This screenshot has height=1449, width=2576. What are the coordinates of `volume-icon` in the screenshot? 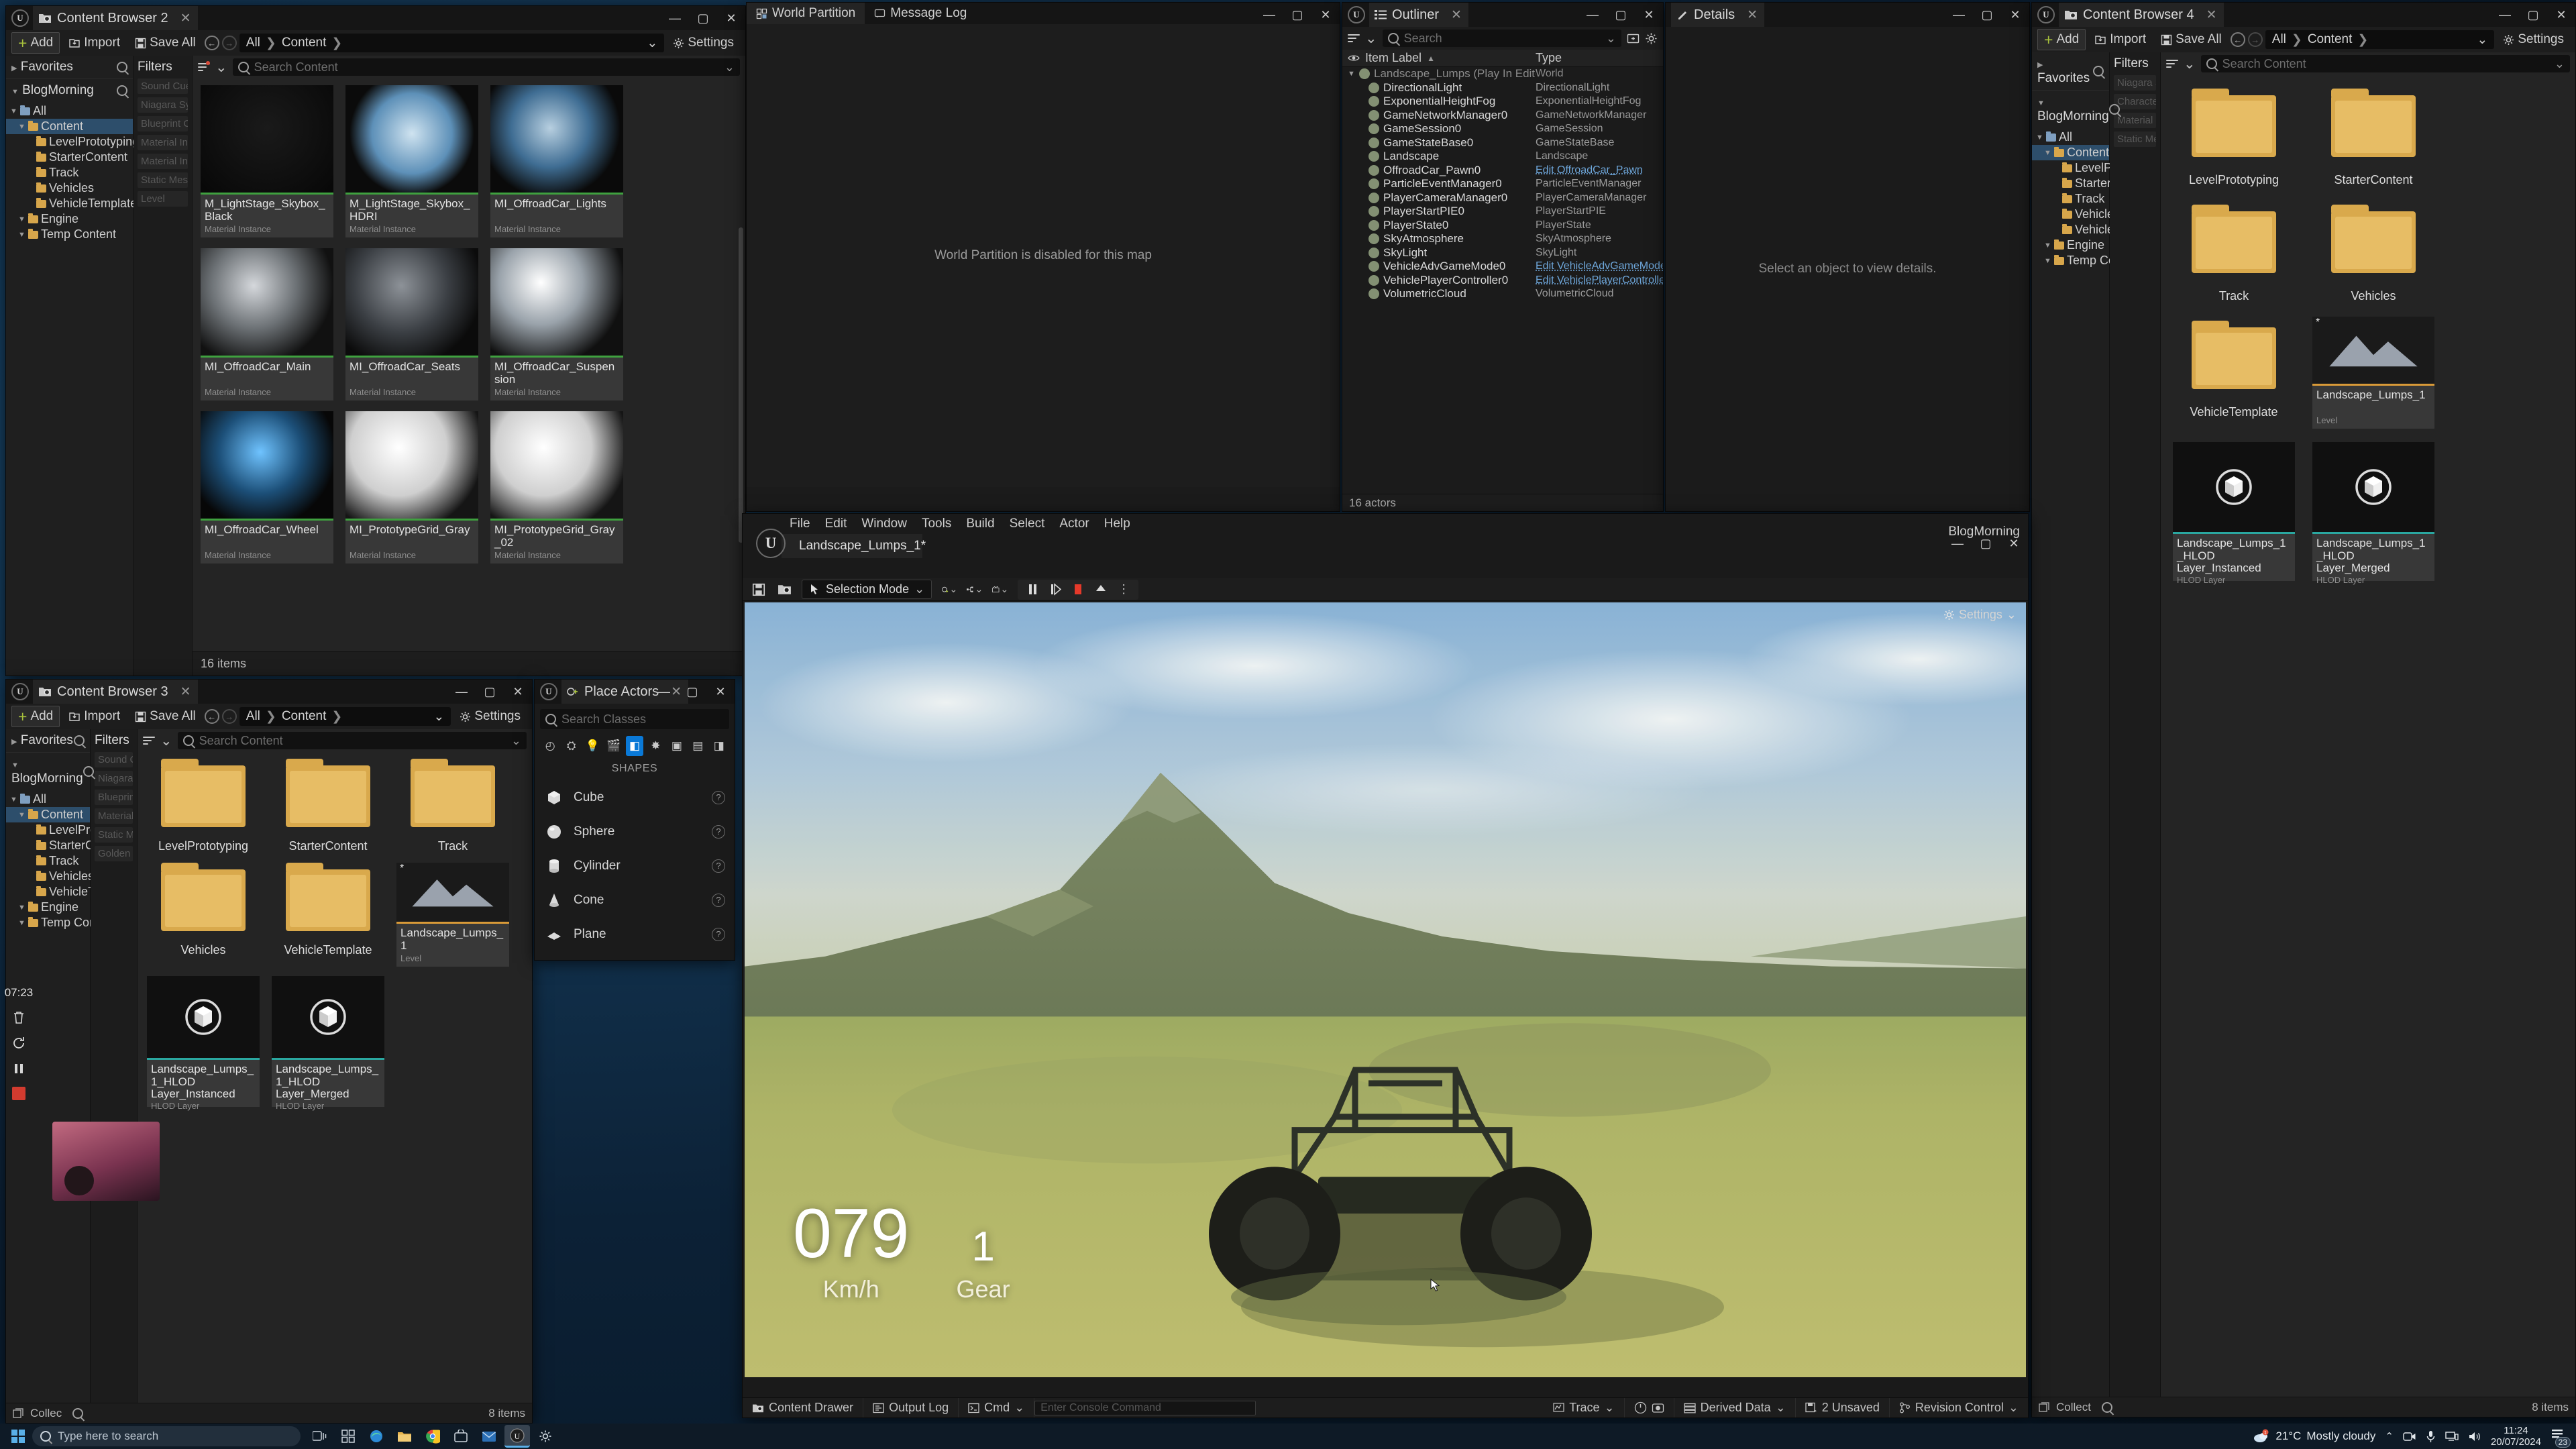 It's located at (2474, 1436).